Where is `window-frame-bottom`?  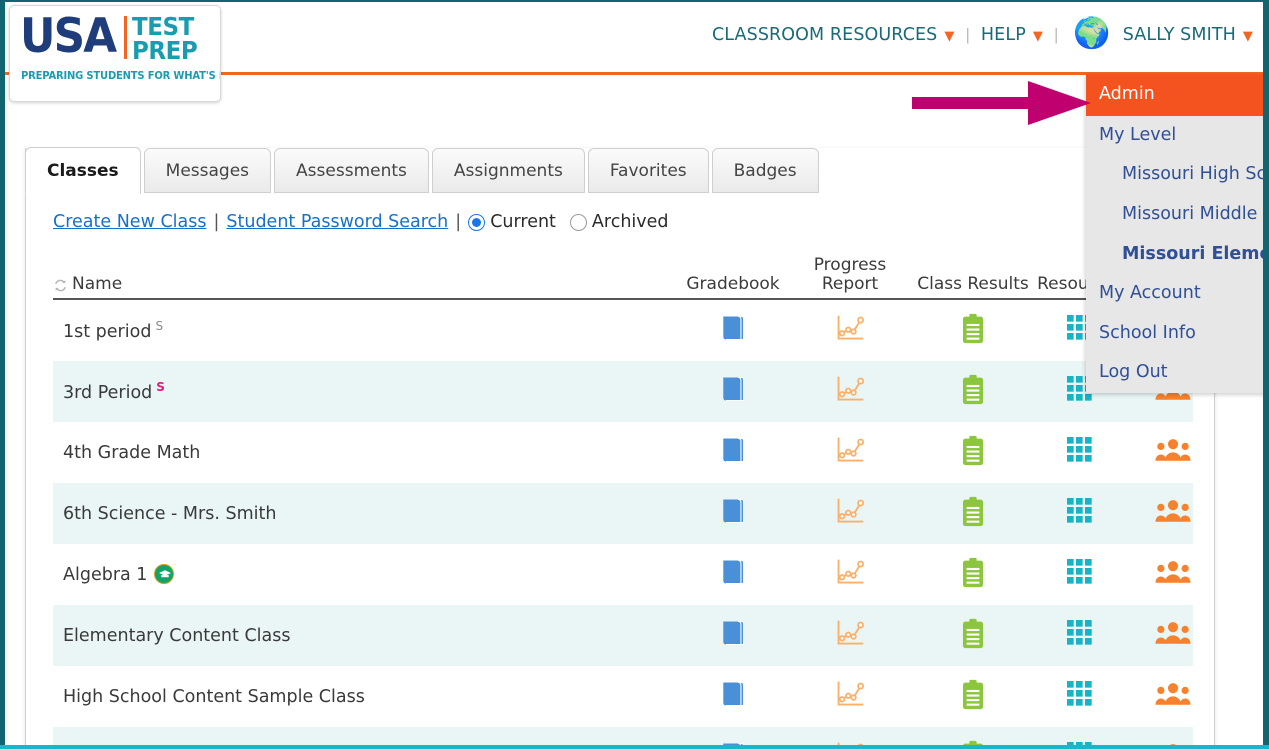
window-frame-bottom is located at coordinates (634, 747).